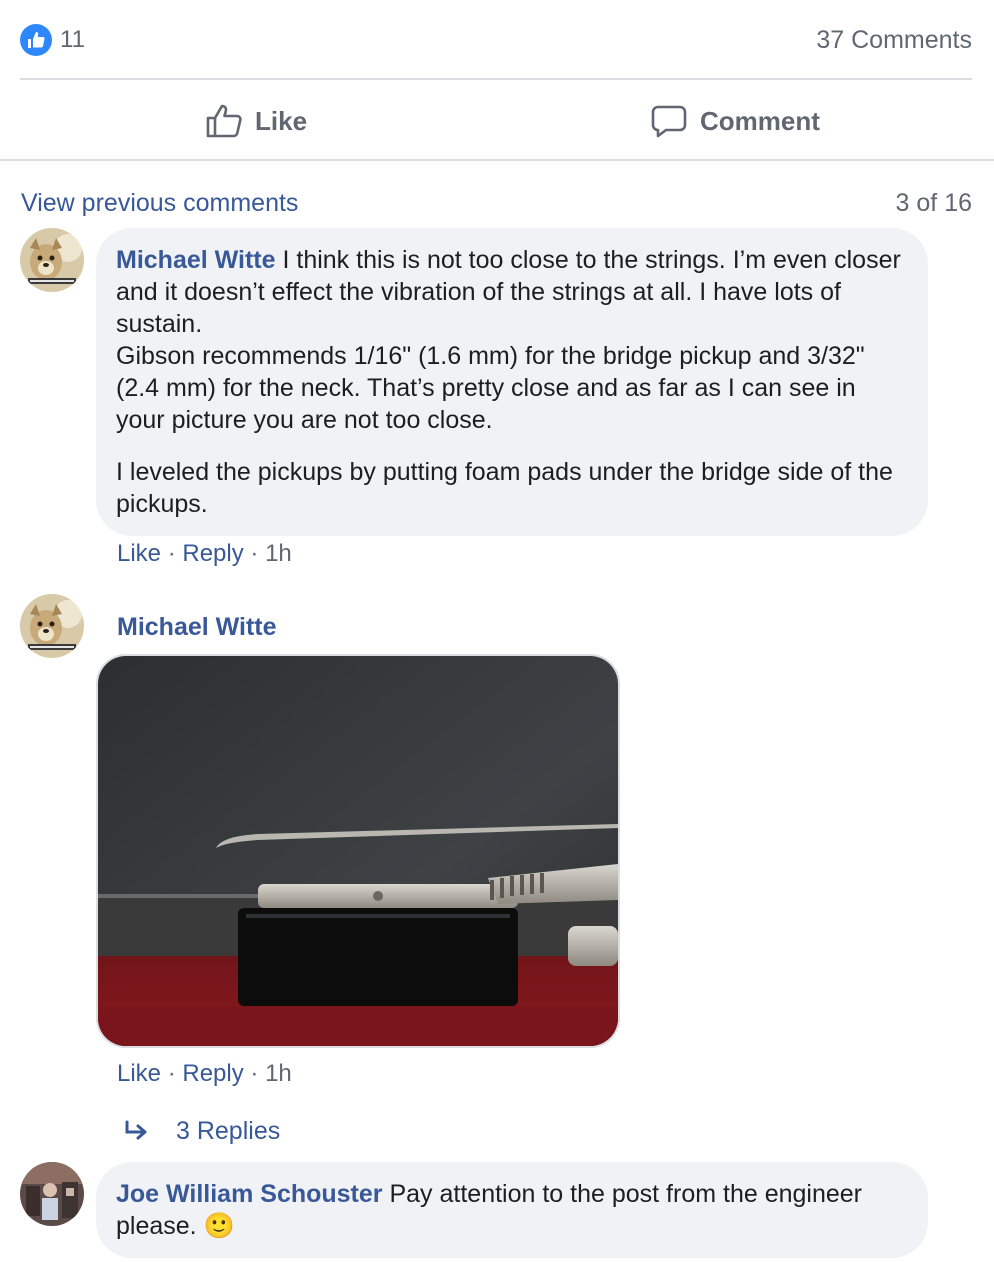 The width and height of the screenshot is (994, 1262). I want to click on like-button-label: Like, so click(281, 120).